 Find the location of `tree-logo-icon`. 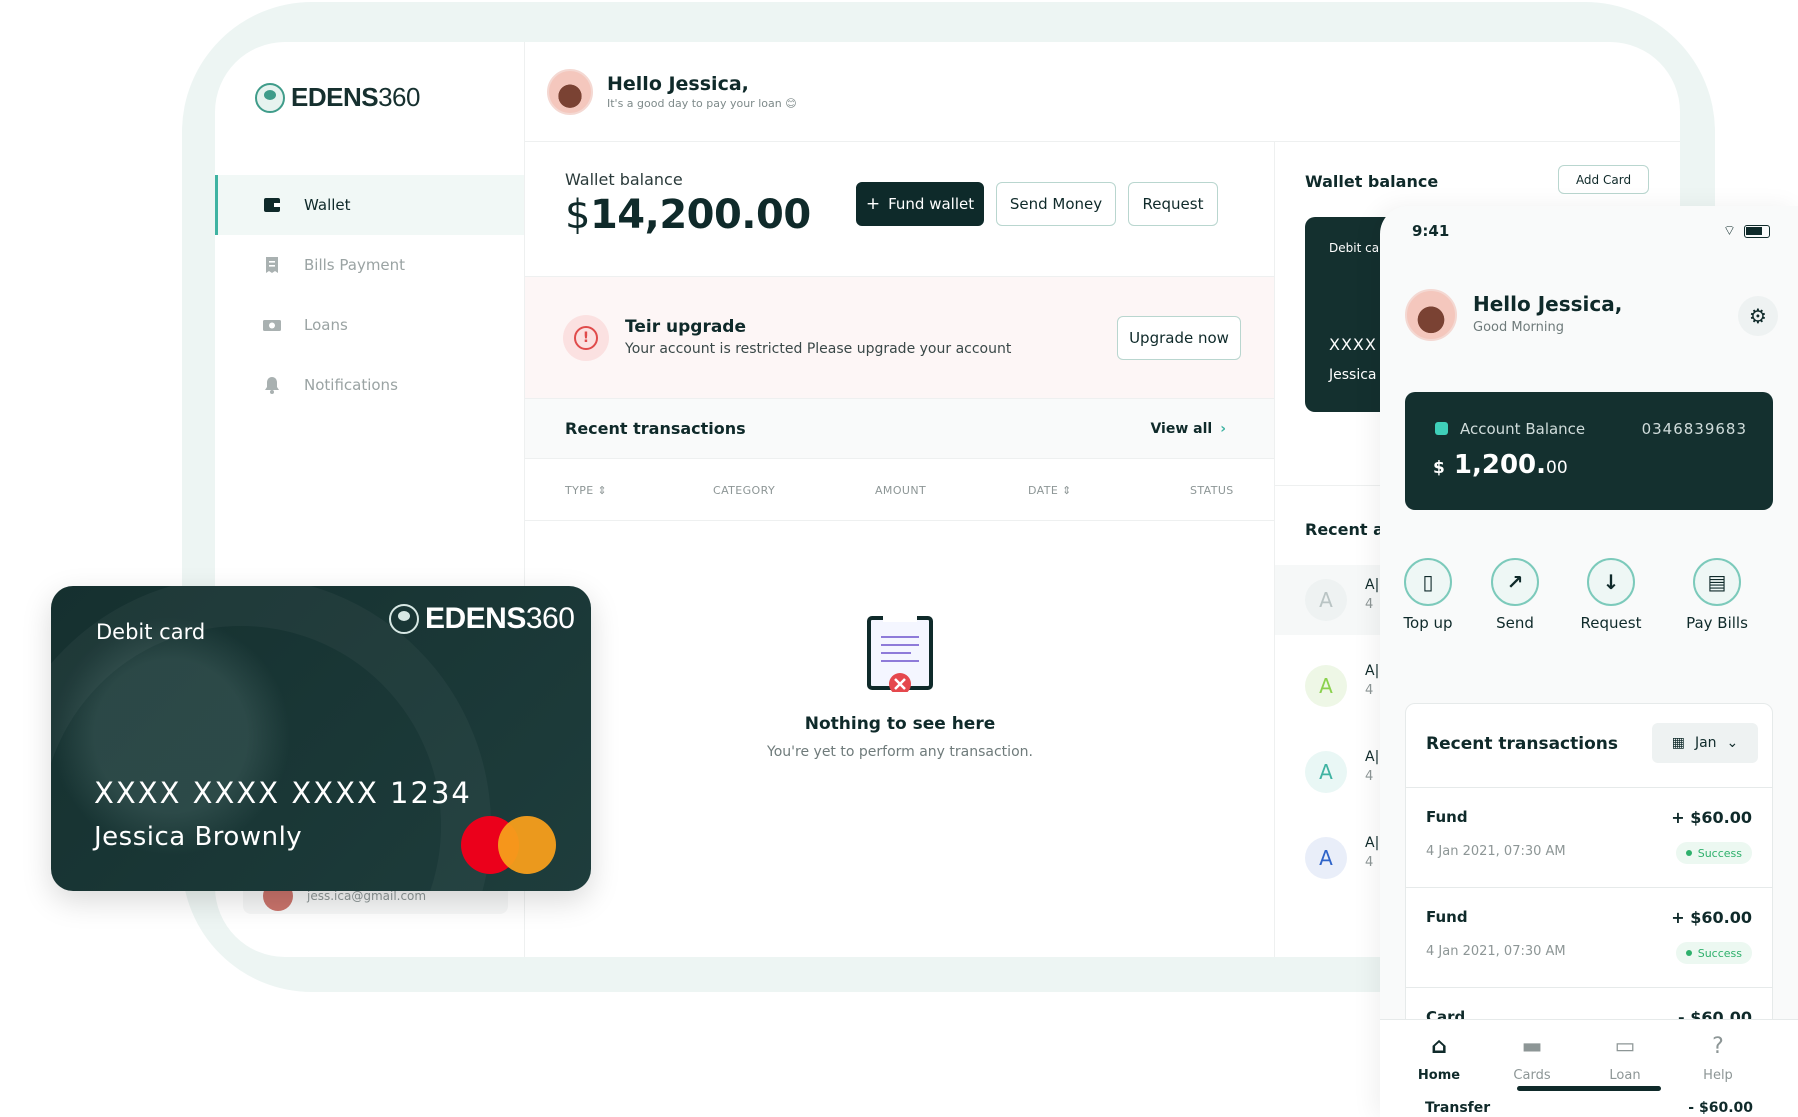

tree-logo-icon is located at coordinates (270, 97).